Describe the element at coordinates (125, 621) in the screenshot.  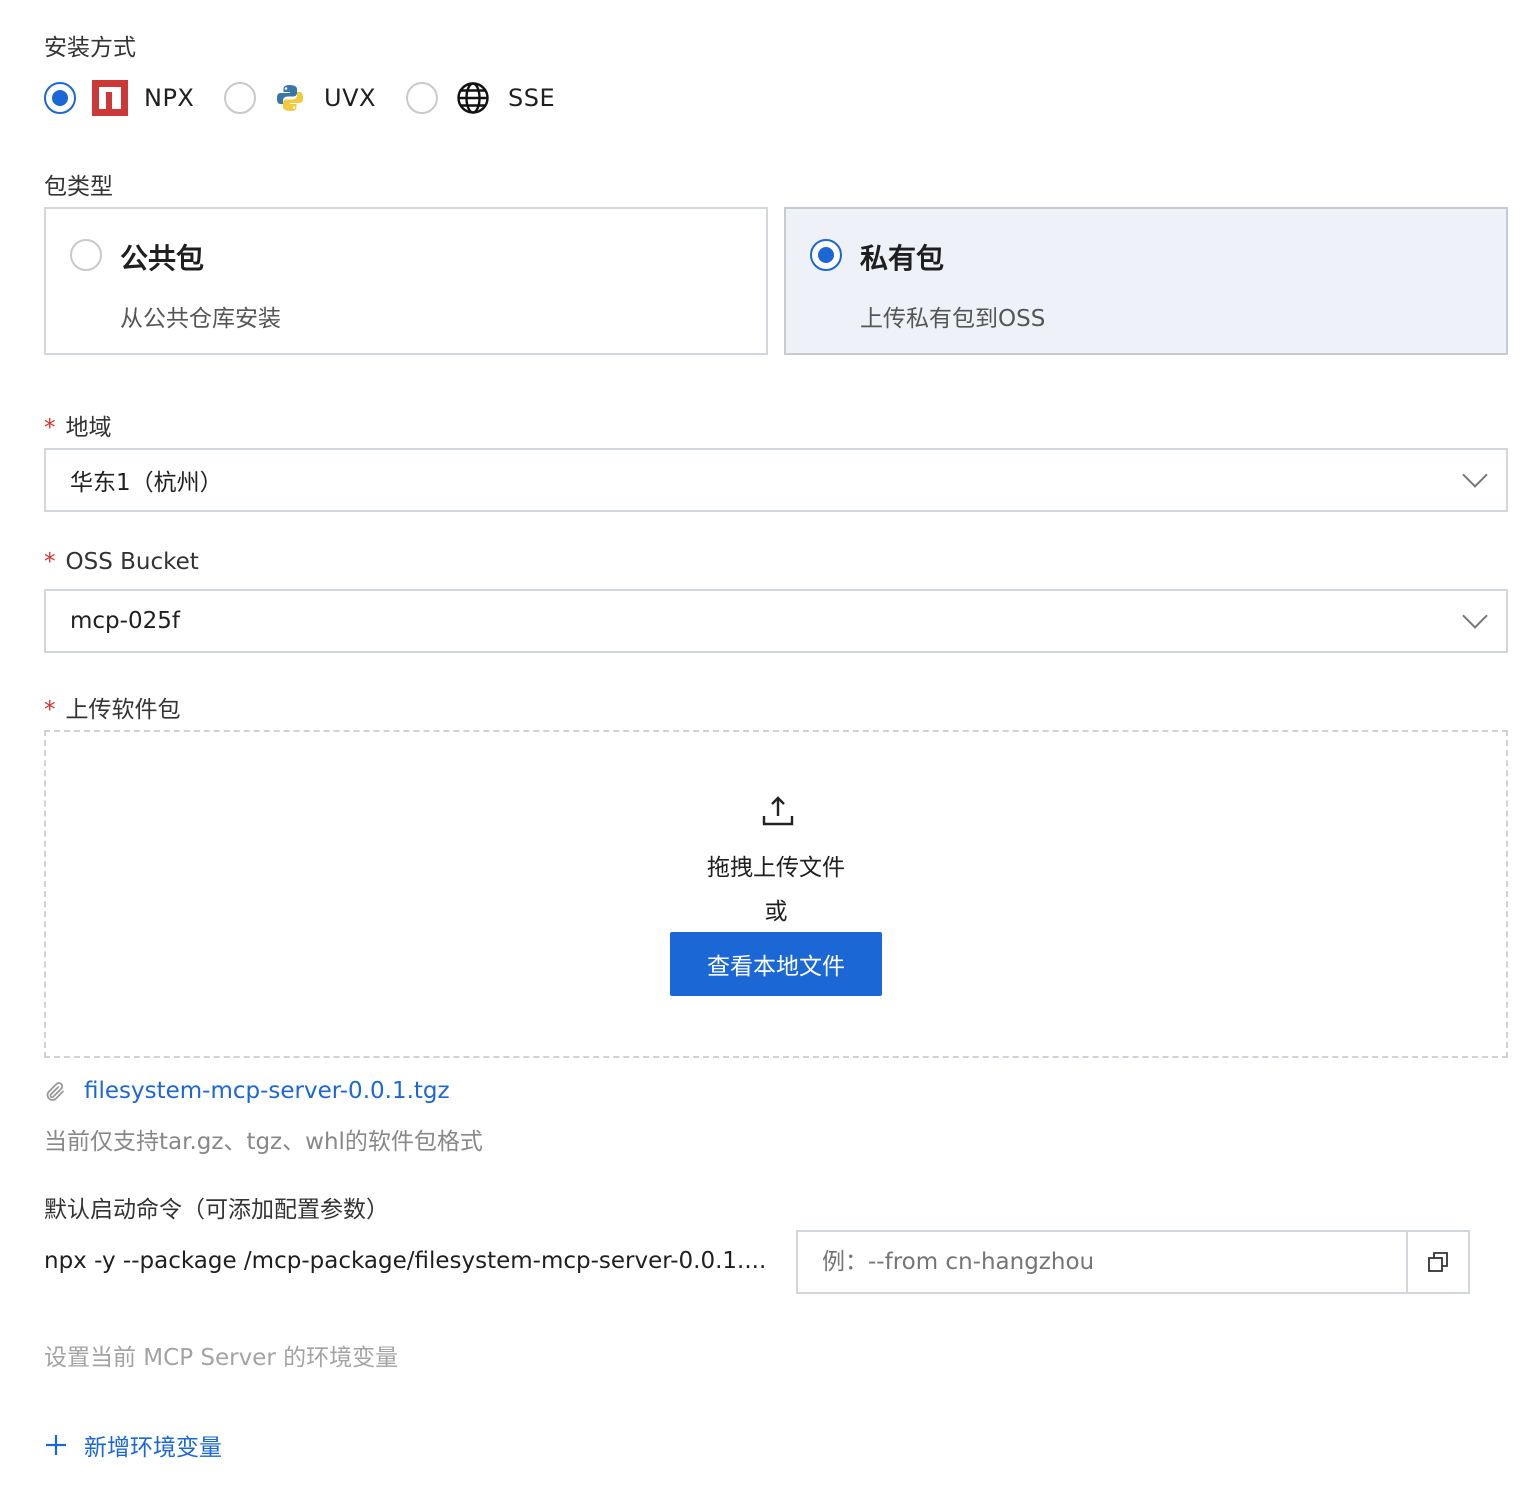
I see `bucket-value: mcp-025f` at that location.